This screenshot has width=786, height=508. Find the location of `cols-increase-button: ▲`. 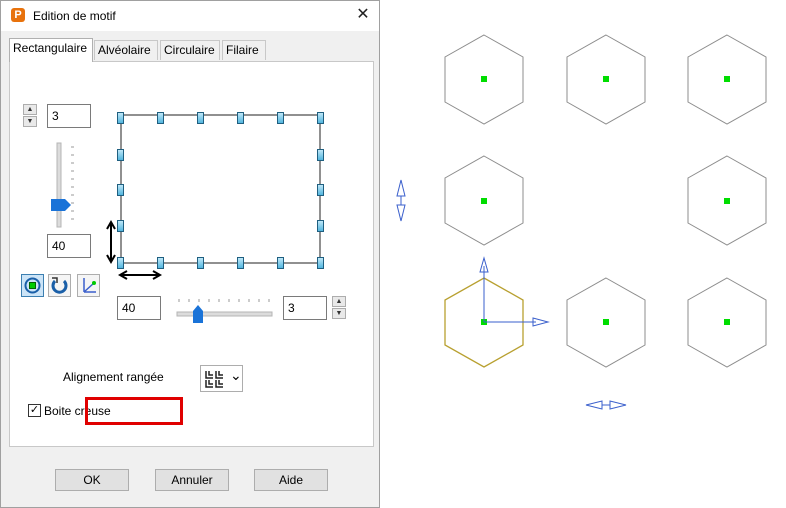

cols-increase-button: ▲ is located at coordinates (339, 301).